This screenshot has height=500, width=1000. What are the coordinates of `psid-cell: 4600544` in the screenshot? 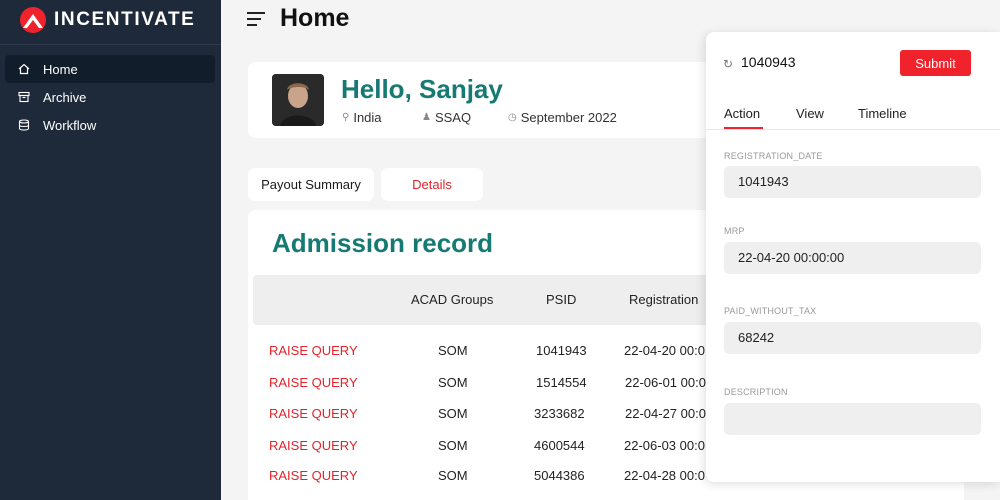 It's located at (559, 445).